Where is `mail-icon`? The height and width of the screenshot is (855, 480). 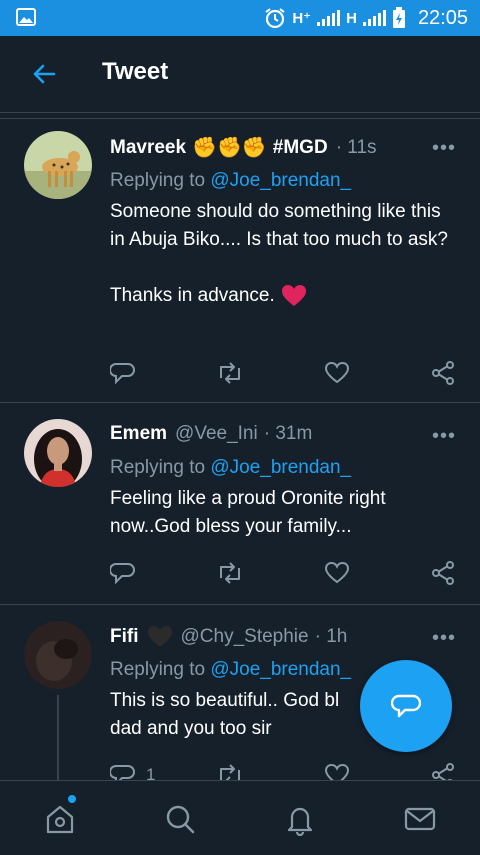 mail-icon is located at coordinates (420, 819).